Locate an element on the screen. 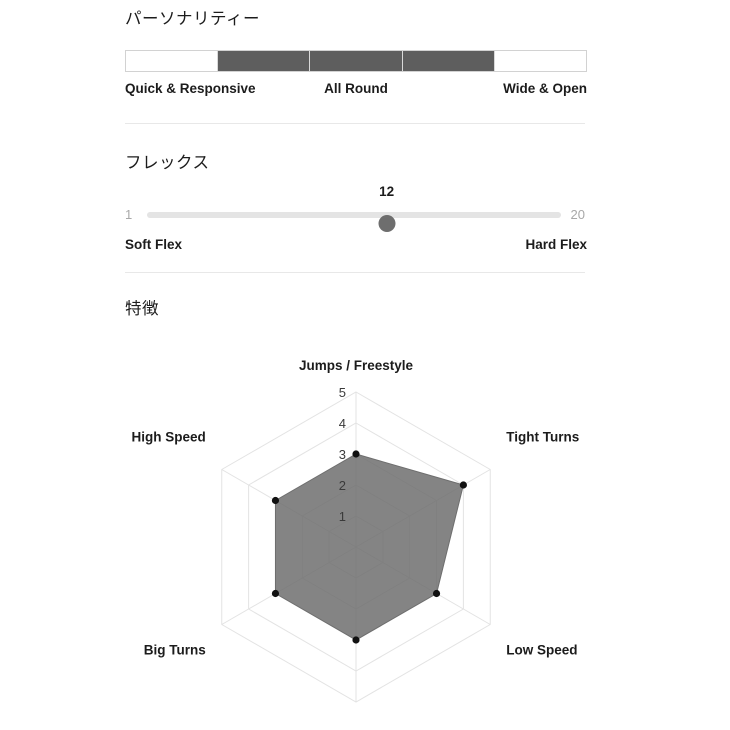  flex-slider-thumb is located at coordinates (387, 223).